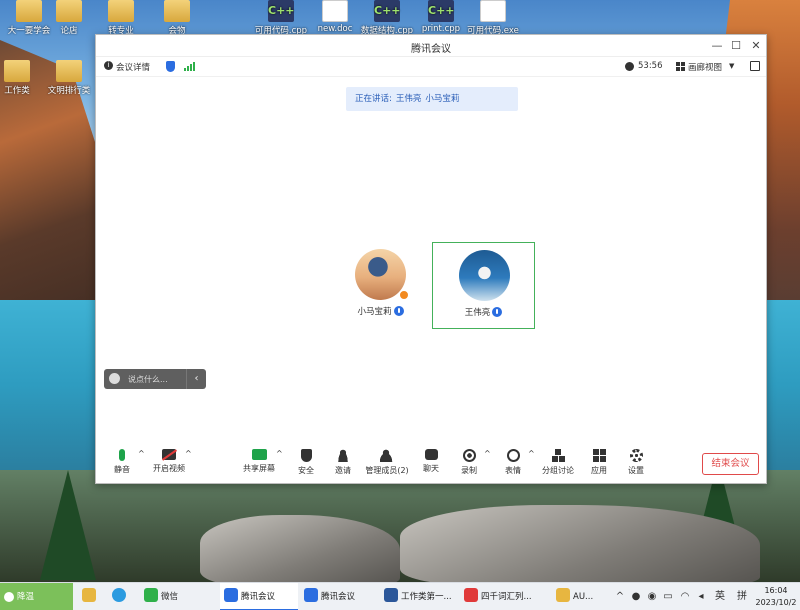  Describe the element at coordinates (685, 596) in the screenshot. I see `wifi-icon: ◠` at that location.